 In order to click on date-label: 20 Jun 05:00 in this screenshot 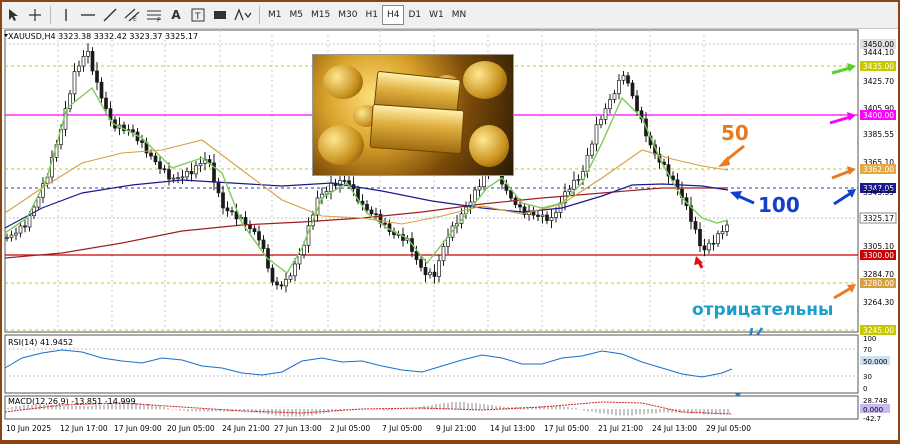, I will do `click(191, 428)`.